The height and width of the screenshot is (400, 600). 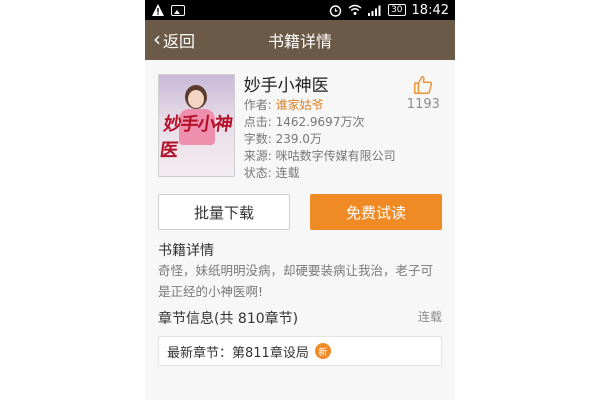 I want to click on image-icon, so click(x=178, y=10).